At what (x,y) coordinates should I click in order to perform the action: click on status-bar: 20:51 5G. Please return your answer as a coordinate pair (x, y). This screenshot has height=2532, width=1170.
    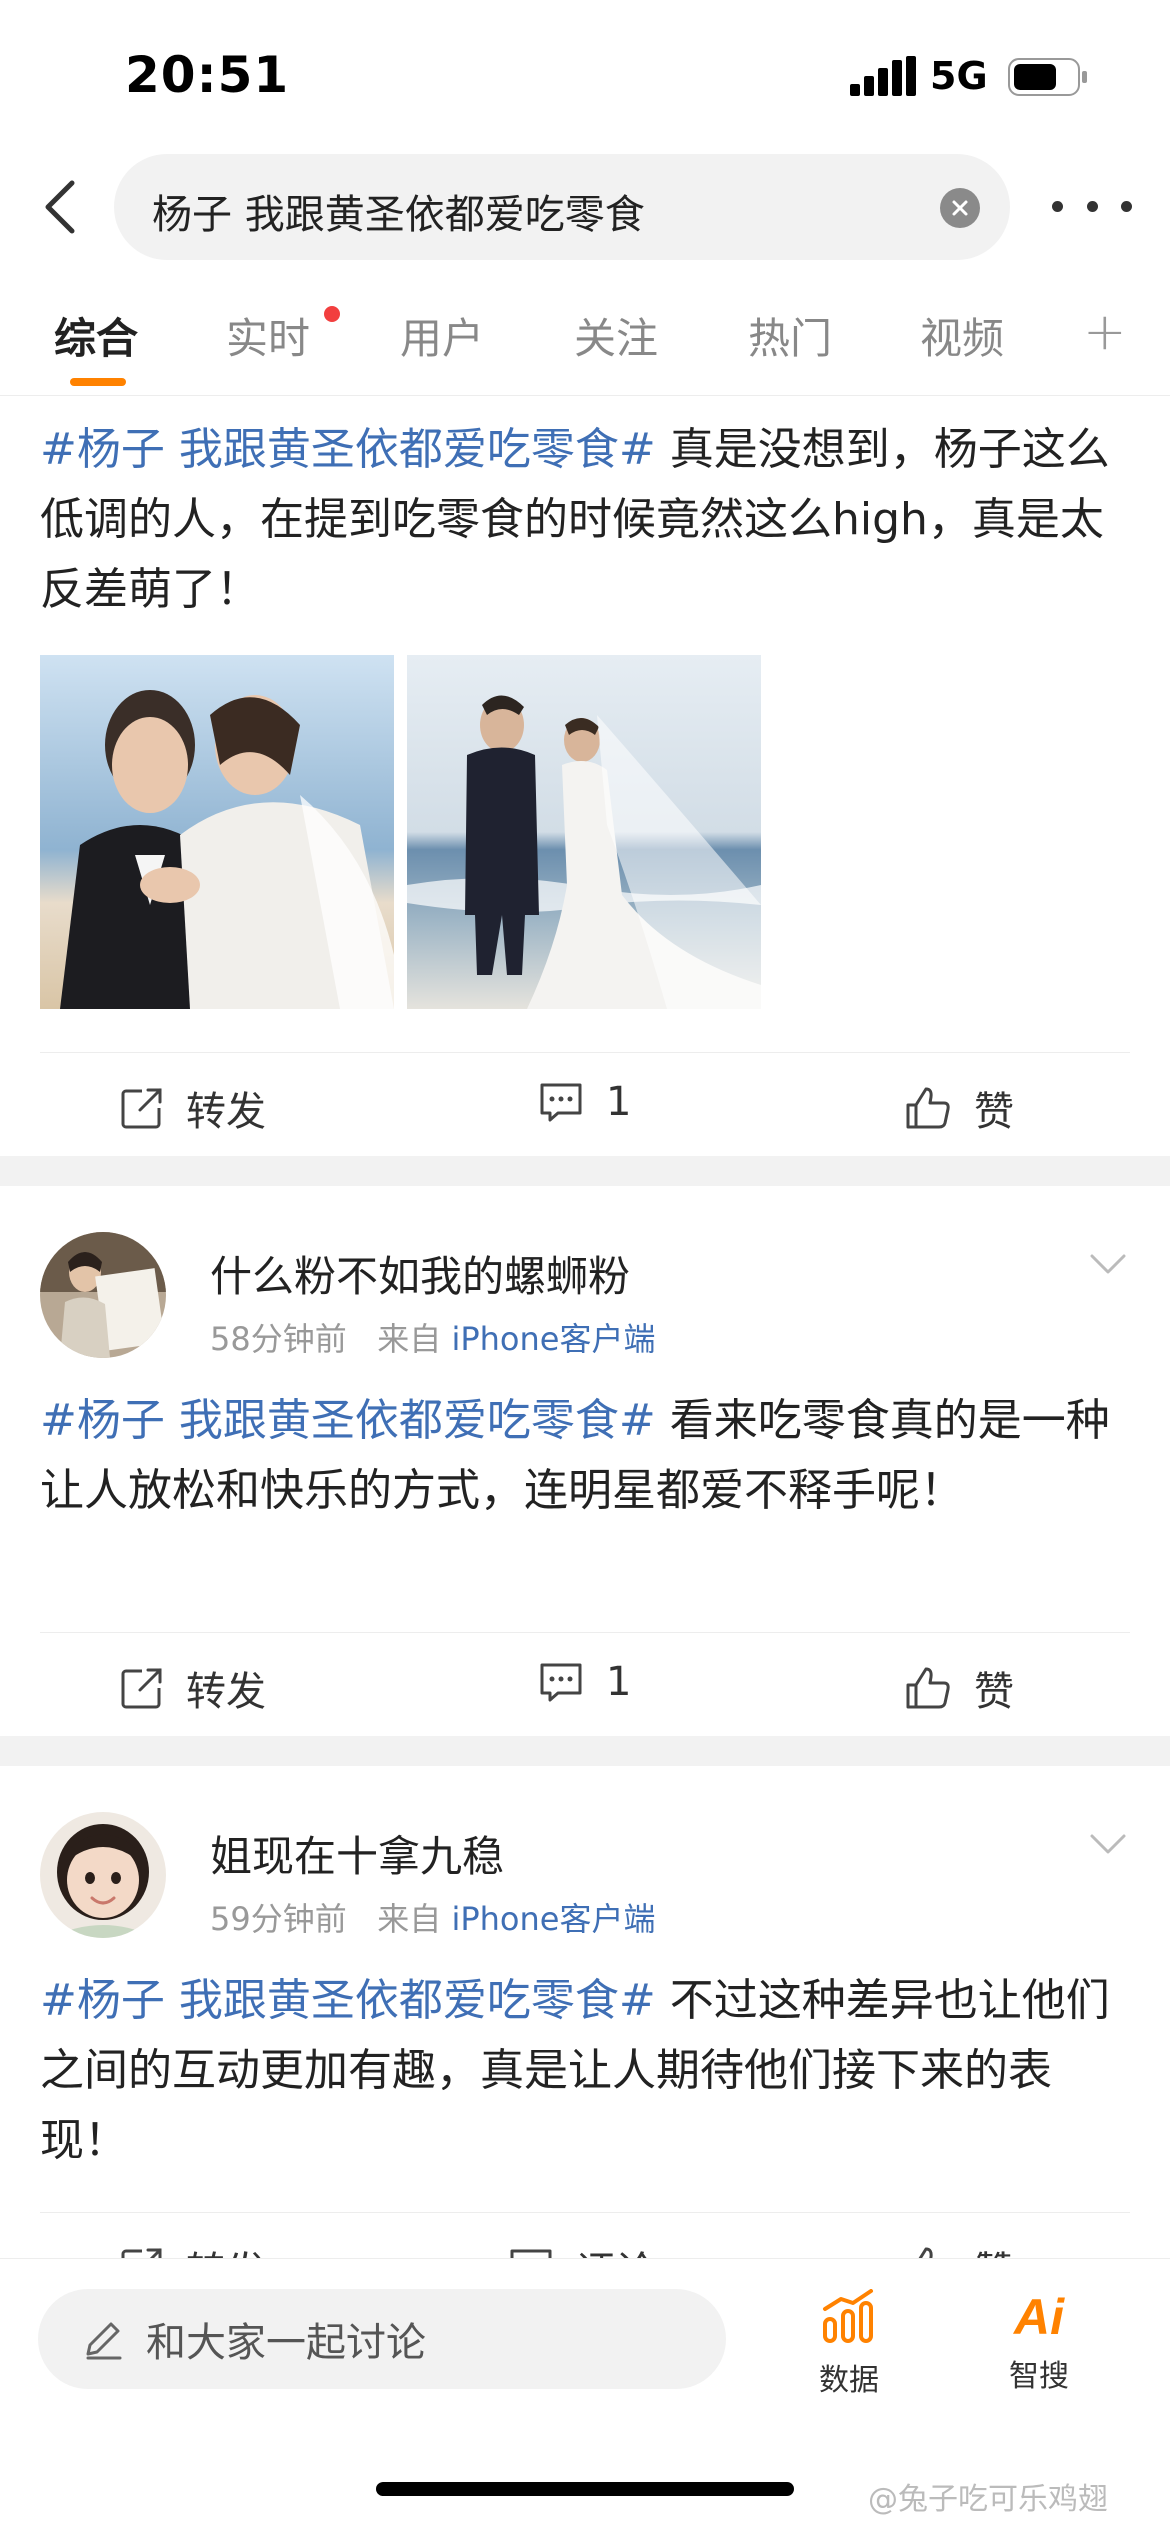
    Looking at the image, I should click on (585, 75).